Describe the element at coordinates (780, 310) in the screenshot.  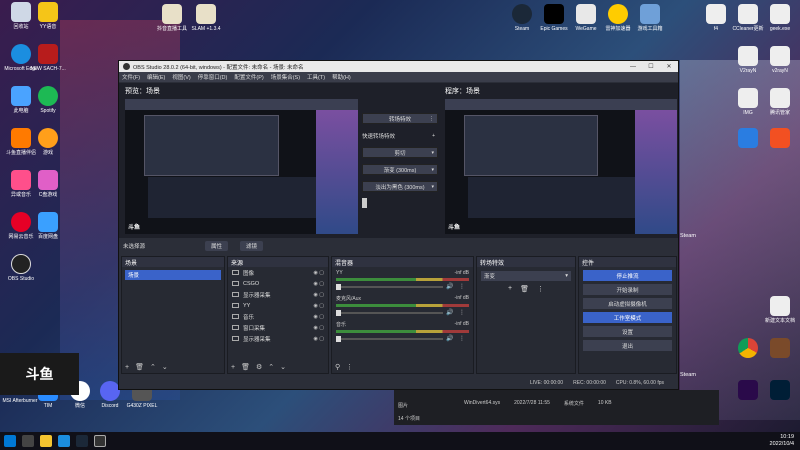
I see `desktop-icon-new-text: 新建文本文档` at that location.